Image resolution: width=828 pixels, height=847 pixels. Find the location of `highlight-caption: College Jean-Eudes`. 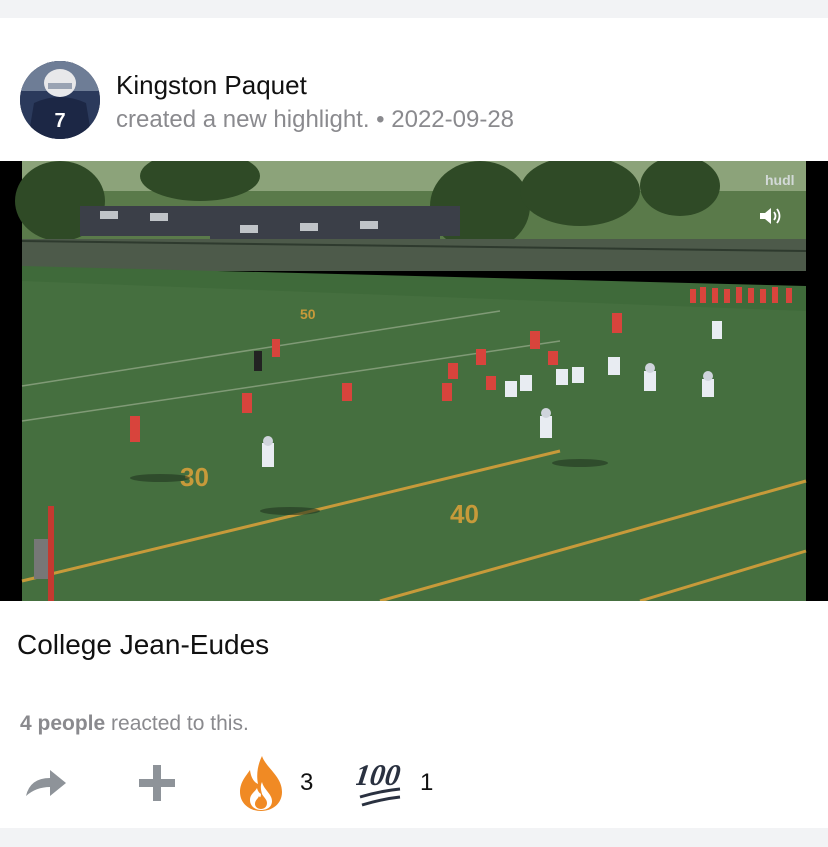

highlight-caption: College Jean-Eudes is located at coordinates (143, 644).